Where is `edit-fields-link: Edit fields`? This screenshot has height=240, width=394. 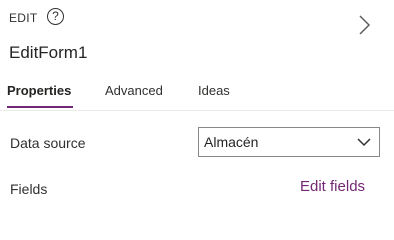 edit-fields-link: Edit fields is located at coordinates (332, 186).